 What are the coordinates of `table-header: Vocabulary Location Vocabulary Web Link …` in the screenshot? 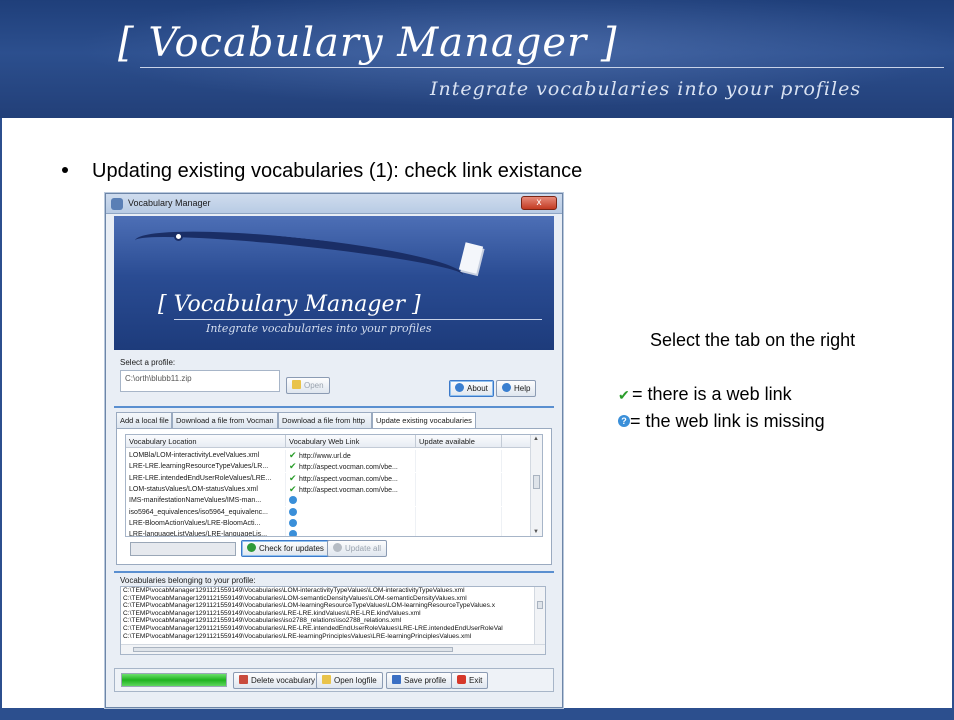 It's located at (334, 441).